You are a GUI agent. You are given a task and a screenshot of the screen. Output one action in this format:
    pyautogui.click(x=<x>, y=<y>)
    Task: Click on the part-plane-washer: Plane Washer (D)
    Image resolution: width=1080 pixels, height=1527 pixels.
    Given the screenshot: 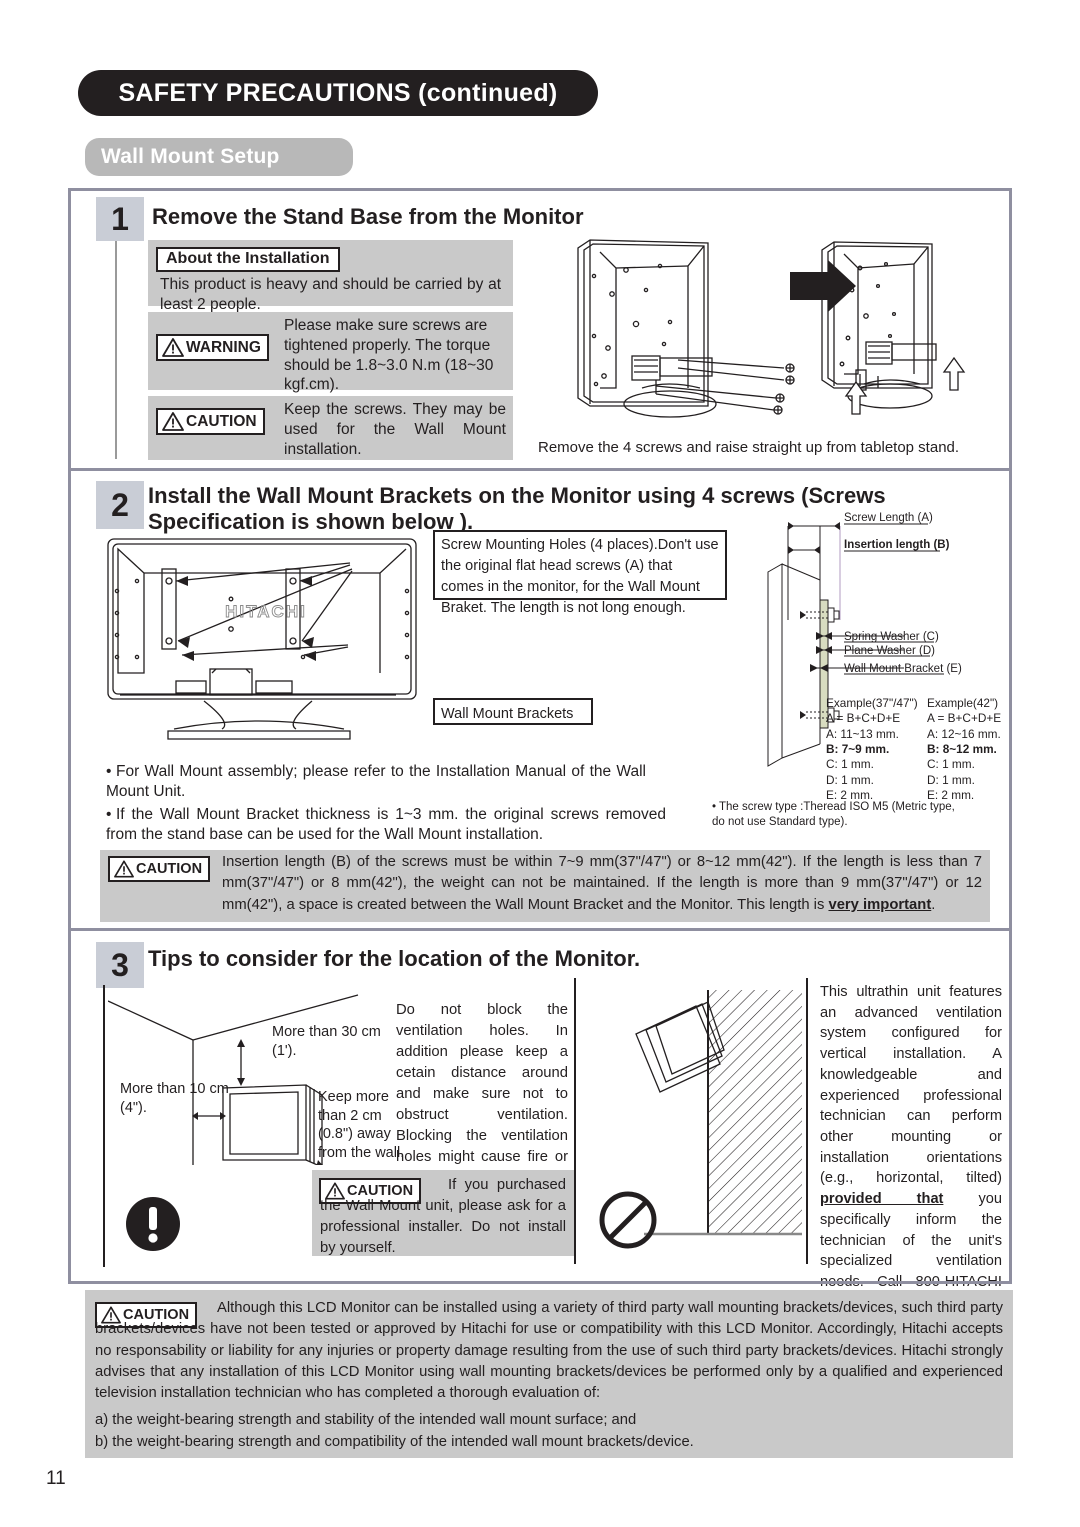 What is the action you would take?
    pyautogui.click(x=889, y=651)
    